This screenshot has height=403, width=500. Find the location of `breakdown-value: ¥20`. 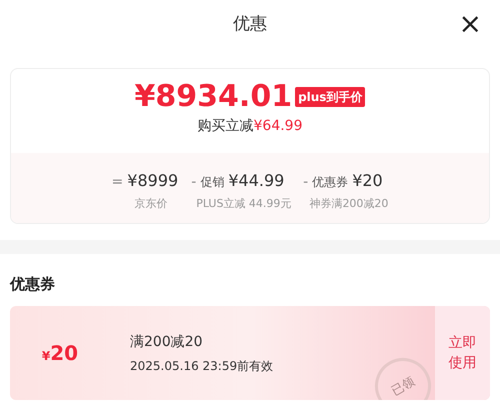

breakdown-value: ¥20 is located at coordinates (367, 181).